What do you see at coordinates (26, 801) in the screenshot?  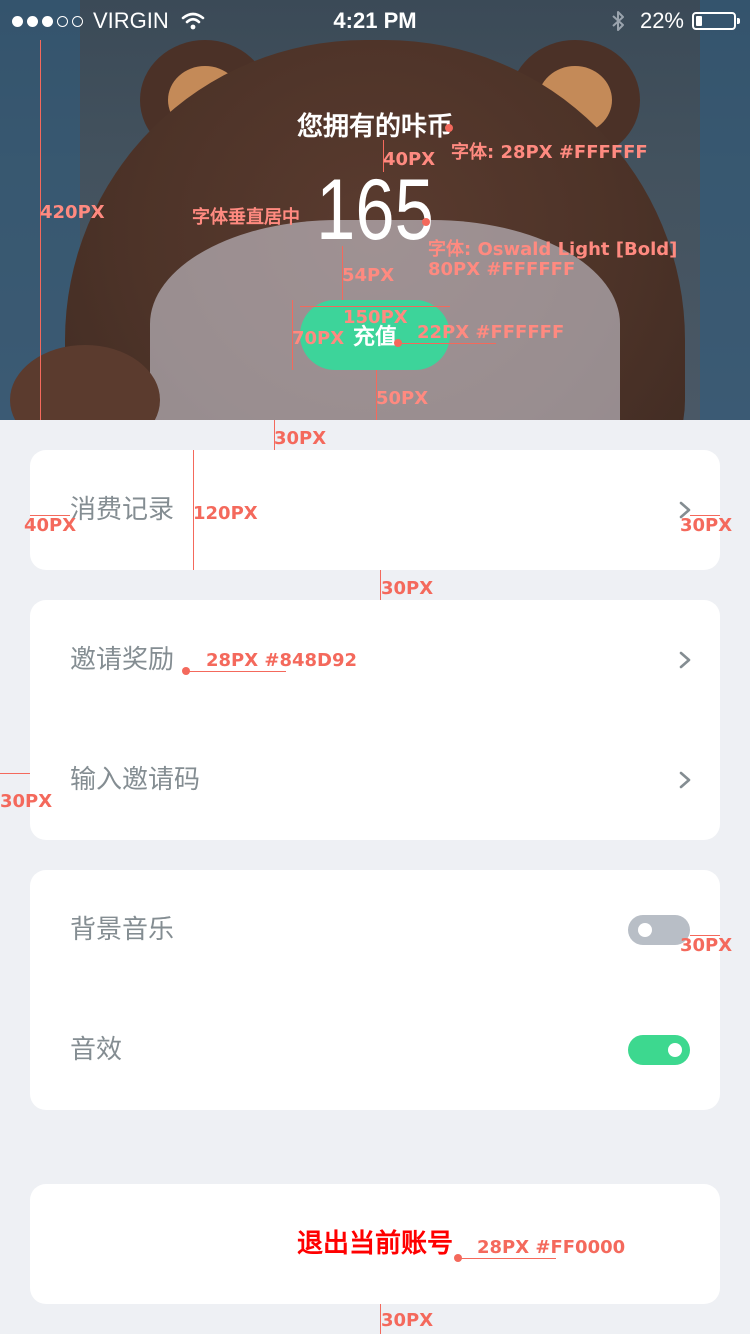 I see `annotation-side-margin: 30PX` at bounding box center [26, 801].